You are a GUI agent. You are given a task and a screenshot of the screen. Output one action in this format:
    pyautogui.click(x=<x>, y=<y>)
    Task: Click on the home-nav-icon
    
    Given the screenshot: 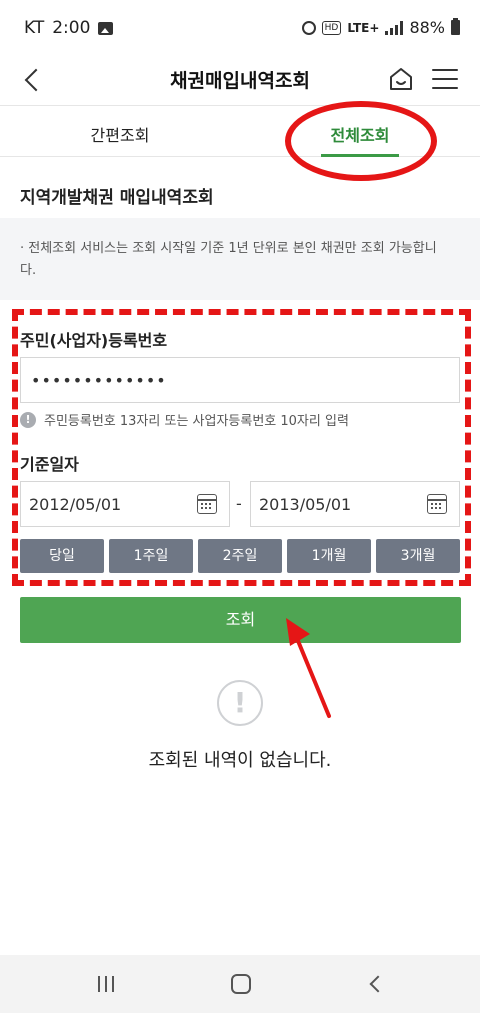 What is the action you would take?
    pyautogui.click(x=241, y=984)
    